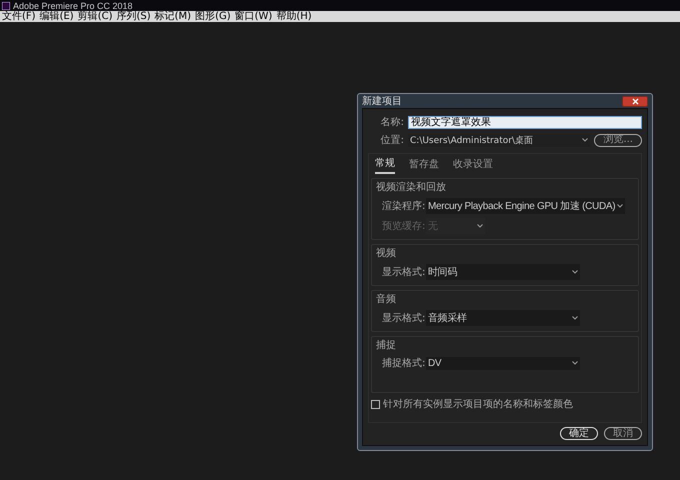 The width and height of the screenshot is (680, 480). What do you see at coordinates (499, 140) in the screenshot?
I see `location-dropdown: C:\Users\Administrator\桌面` at bounding box center [499, 140].